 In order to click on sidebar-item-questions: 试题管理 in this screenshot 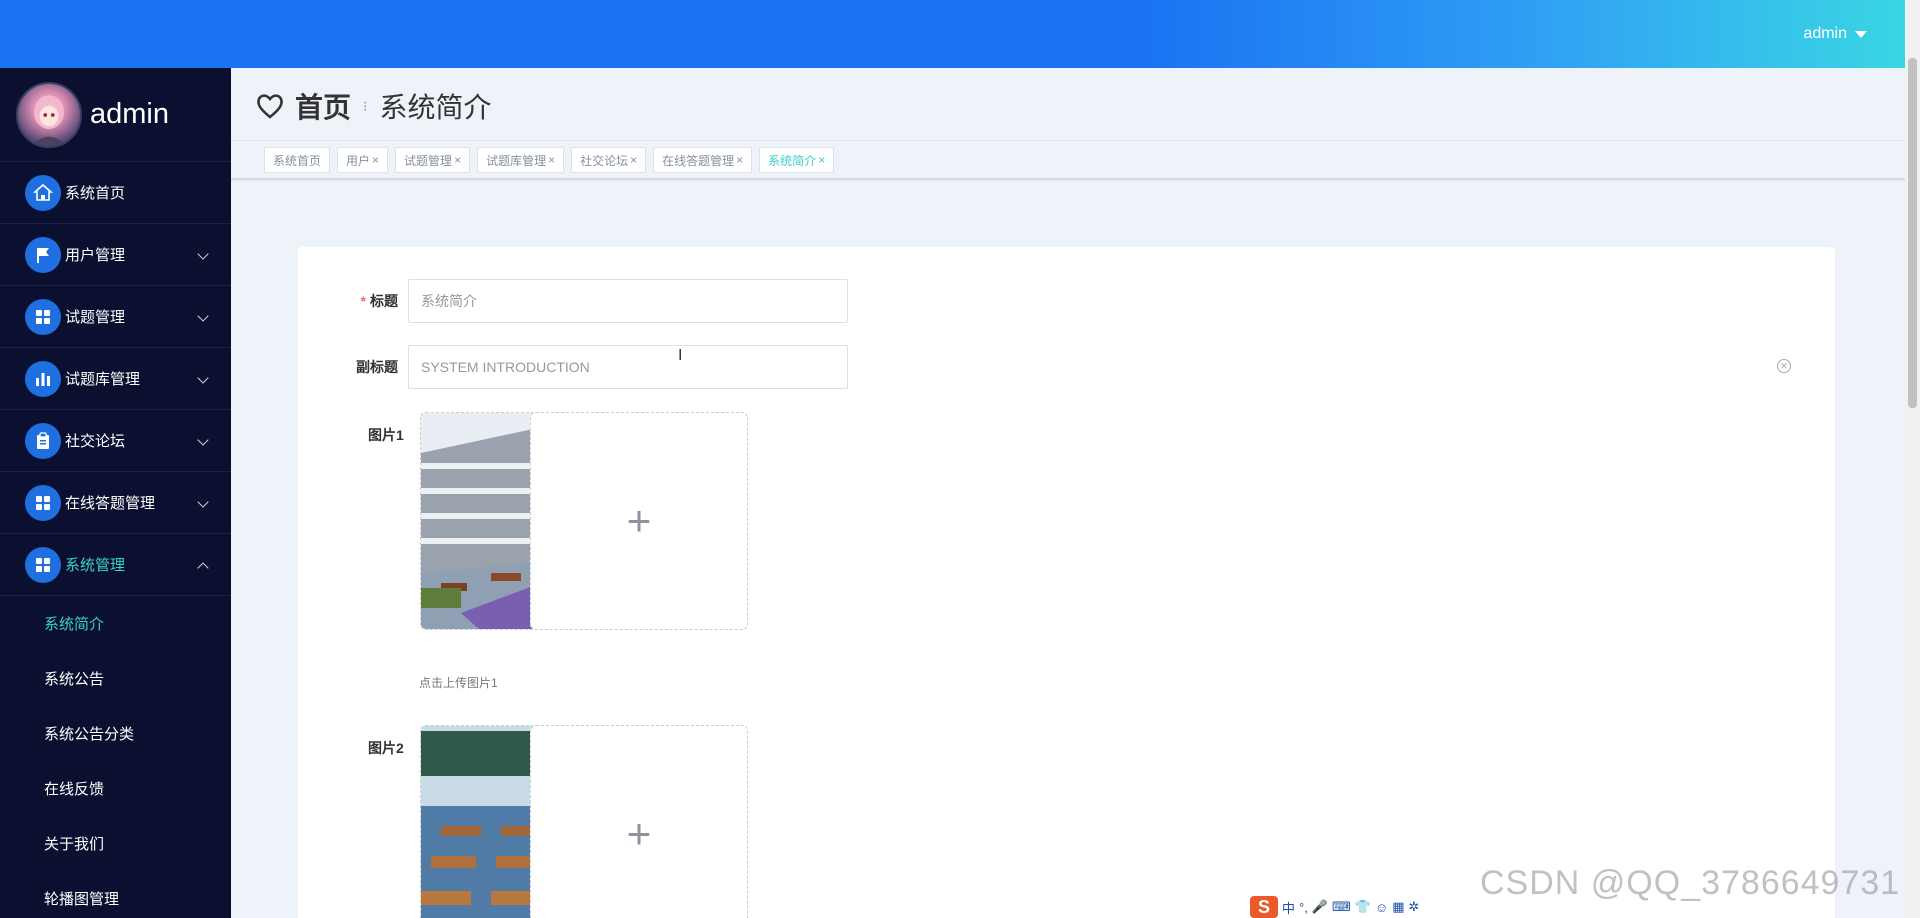, I will do `click(115, 317)`.